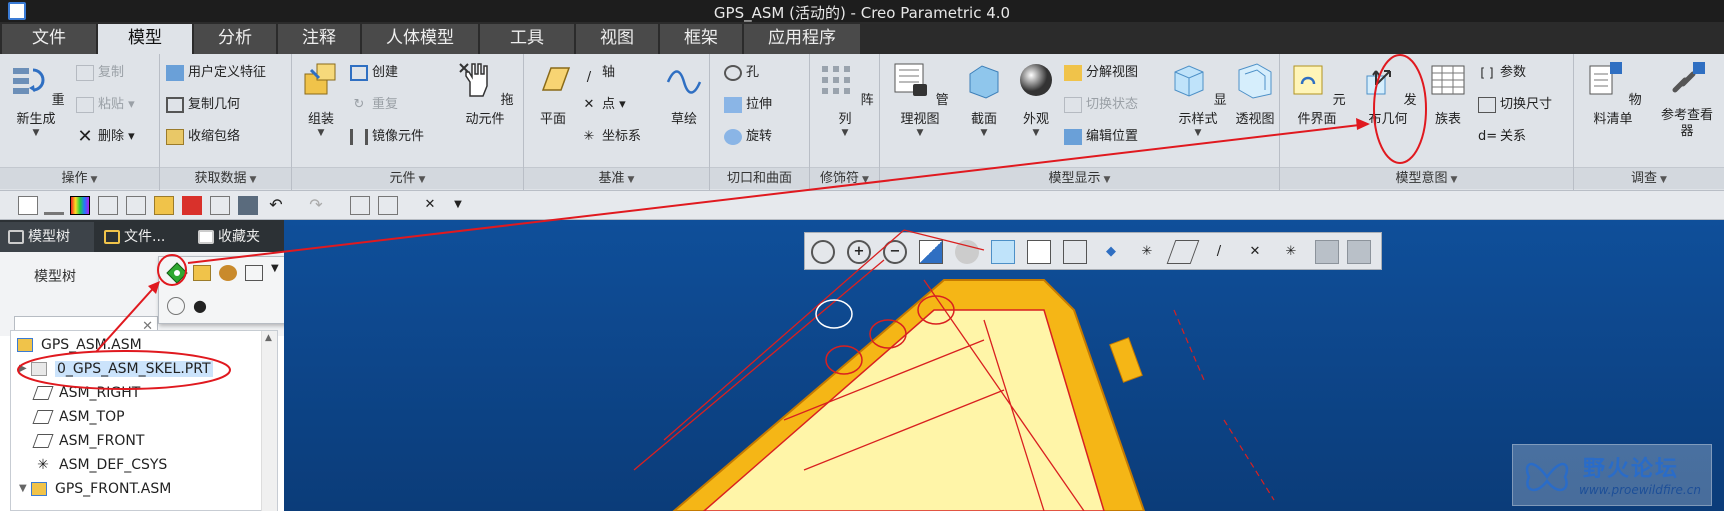 Image resolution: width=1724 pixels, height=511 pixels. What do you see at coordinates (802, 39) in the screenshot?
I see `tab-applications: 应用程序` at bounding box center [802, 39].